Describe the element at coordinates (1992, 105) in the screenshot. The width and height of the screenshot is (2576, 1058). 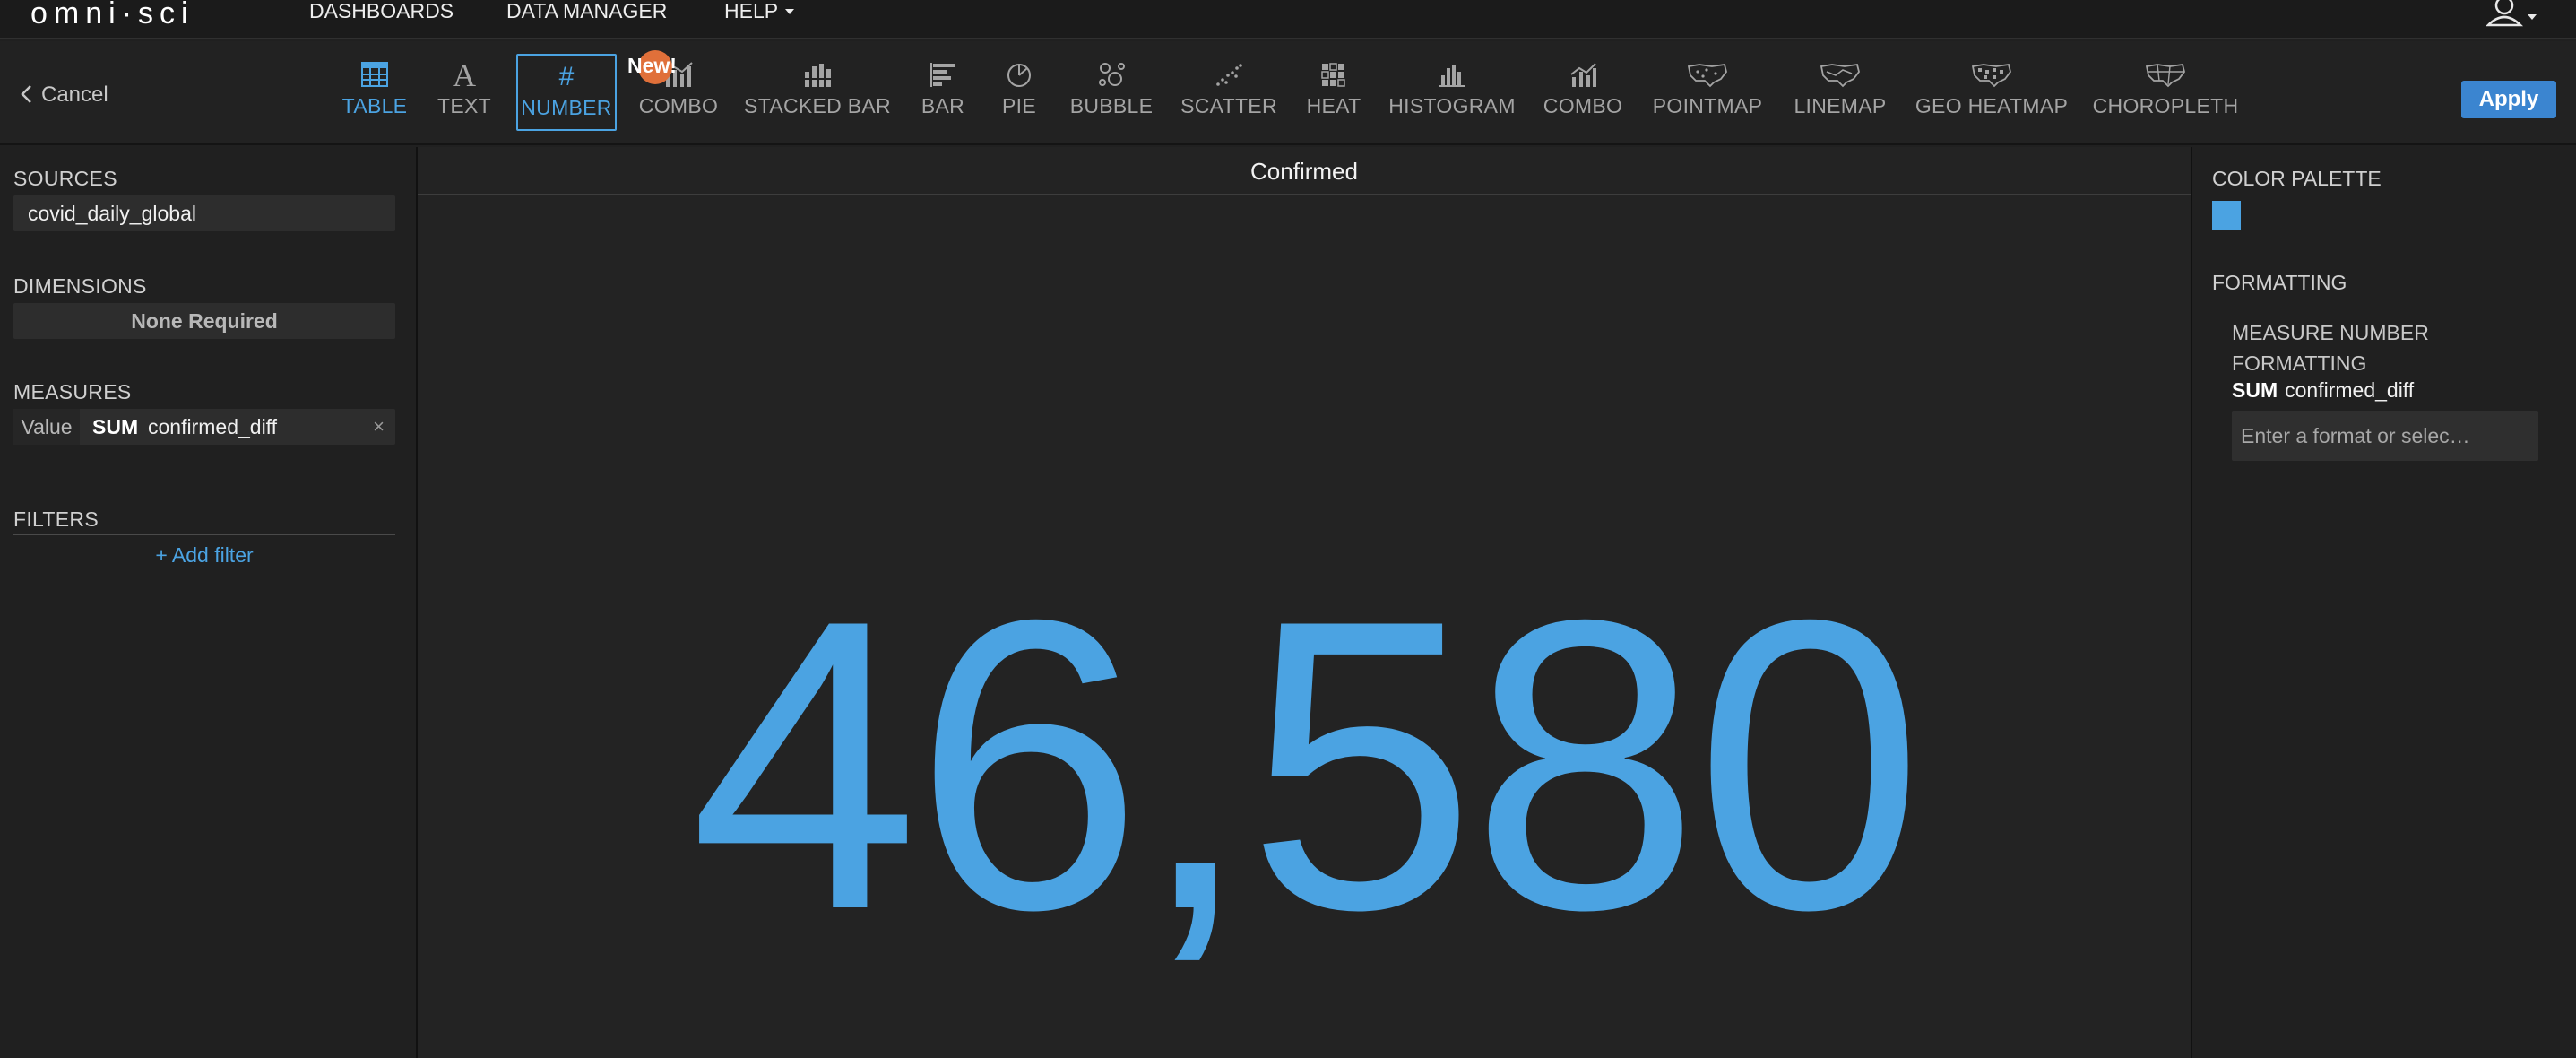
I see `chart-type-label: GEO HEATMAP` at that location.